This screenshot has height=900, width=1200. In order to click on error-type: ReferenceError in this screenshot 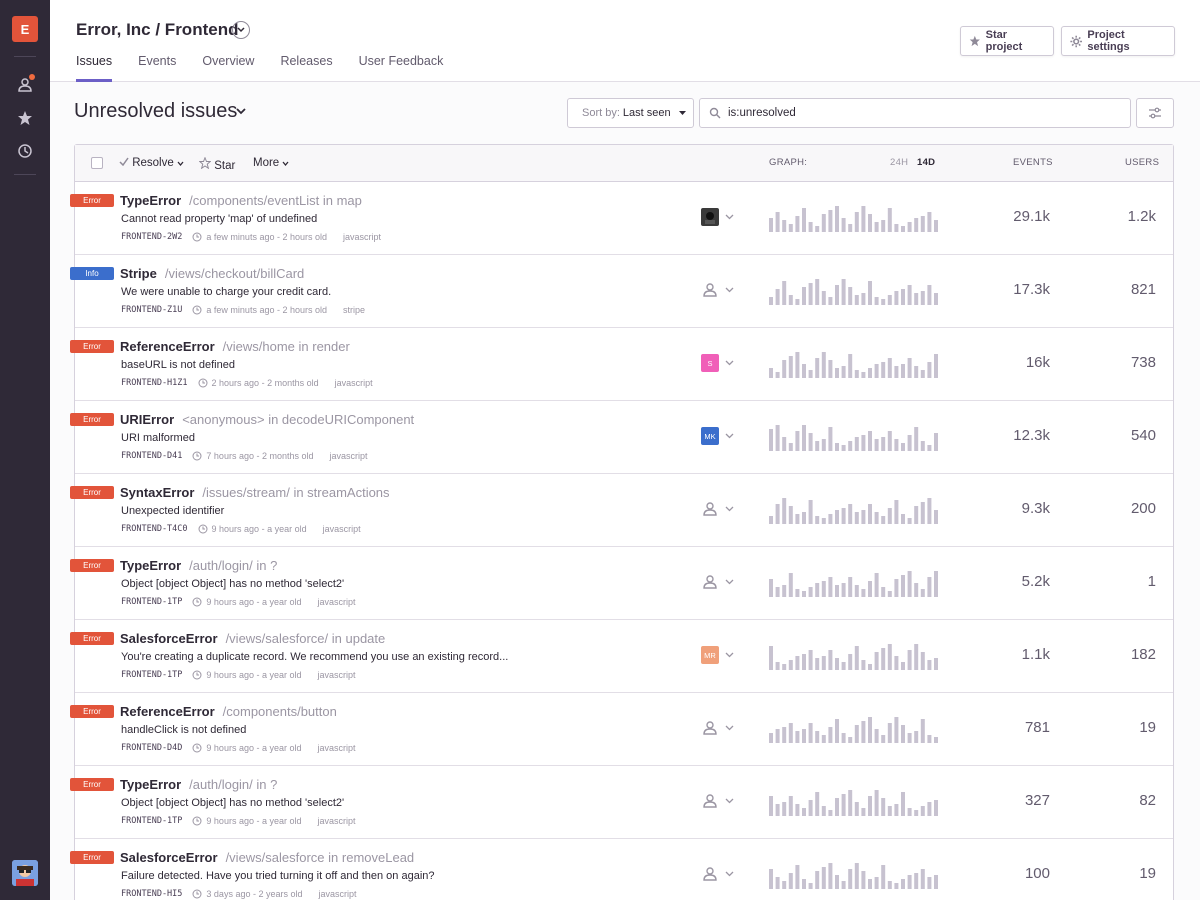, I will do `click(167, 711)`.